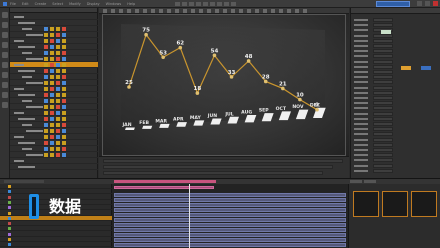 Image resolution: width=440 pixels, height=248 pixels. I want to click on outliner-item, so click(54, 167).